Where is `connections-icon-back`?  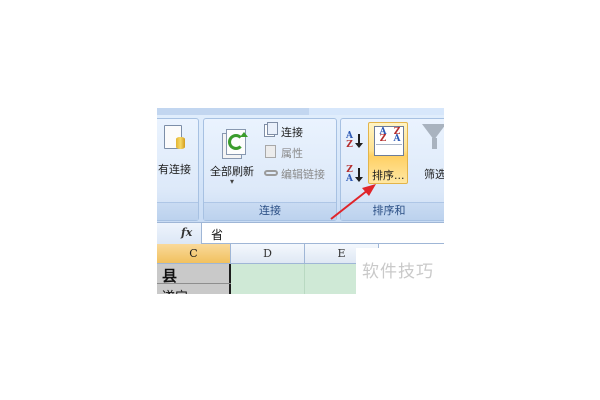
connections-icon-back is located at coordinates (272, 128).